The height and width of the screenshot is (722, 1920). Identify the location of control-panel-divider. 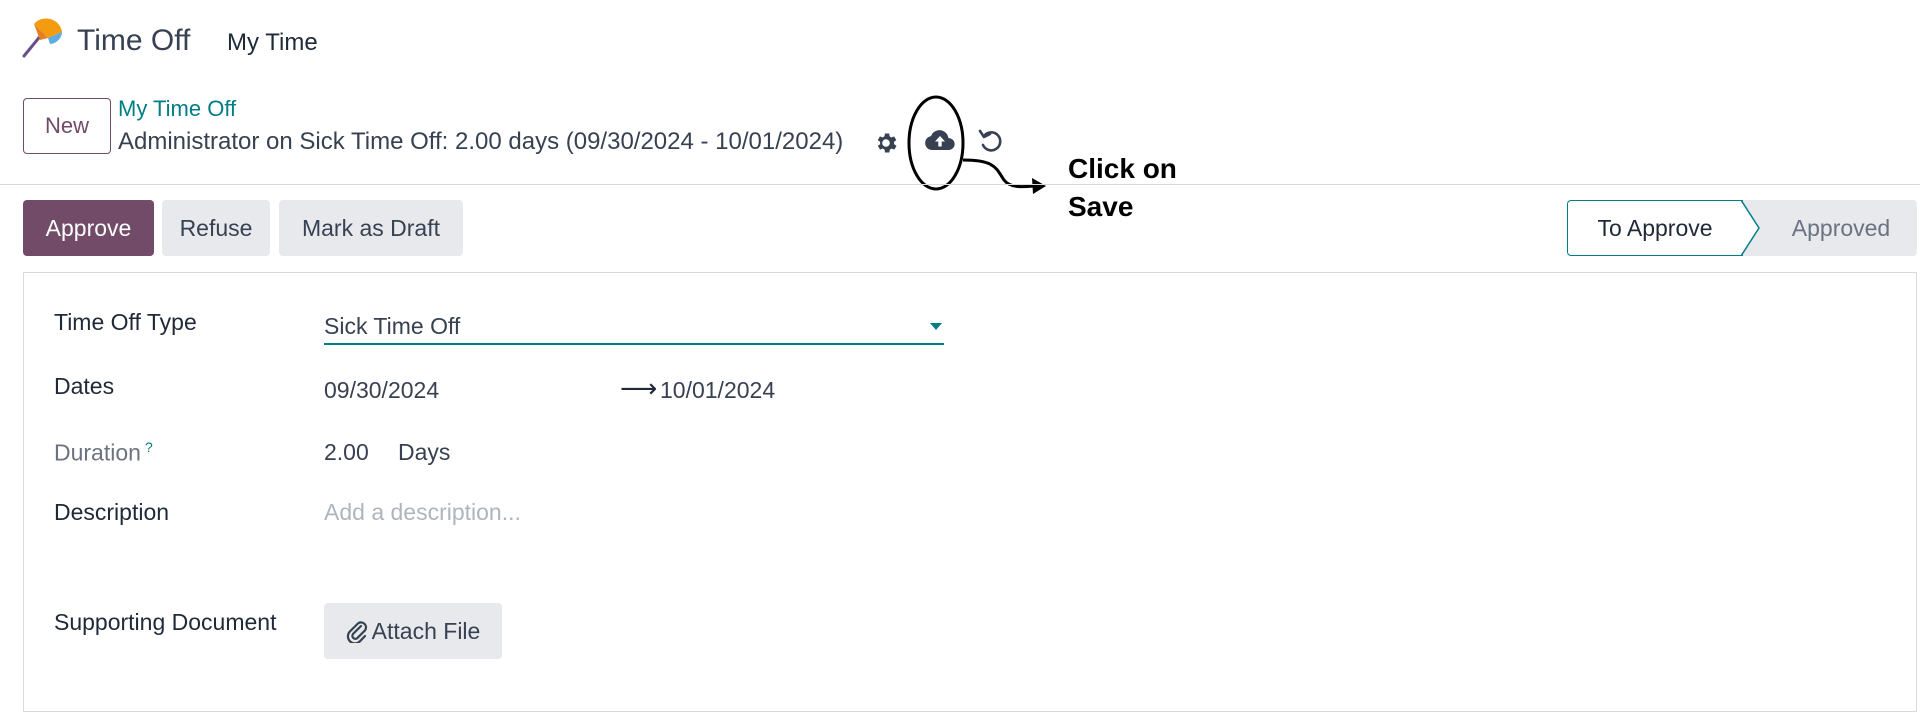
(960, 184).